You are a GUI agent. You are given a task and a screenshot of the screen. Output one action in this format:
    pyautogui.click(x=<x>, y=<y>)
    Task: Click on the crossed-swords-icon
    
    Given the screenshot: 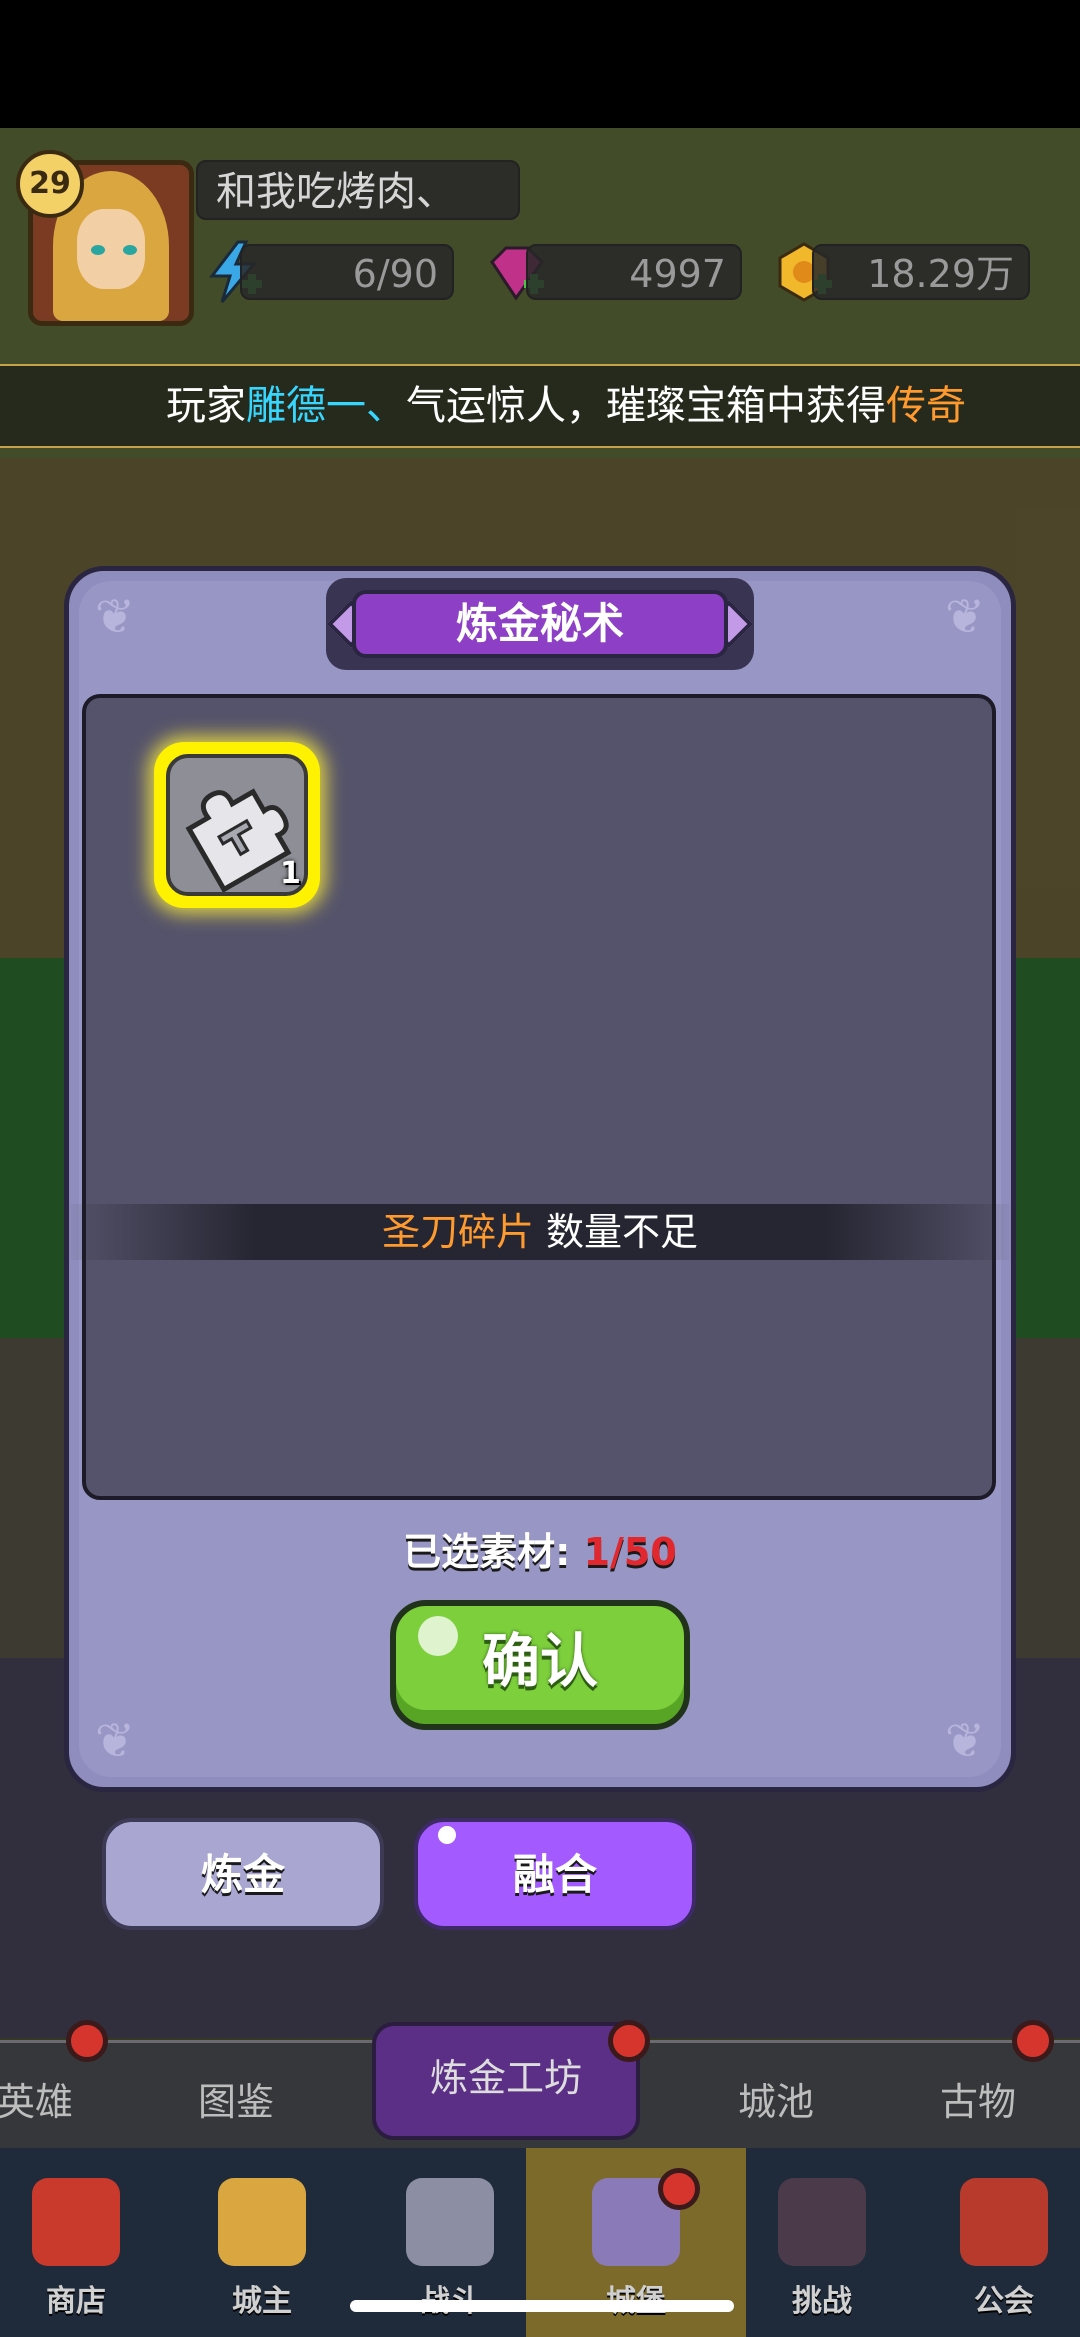 What is the action you would take?
    pyautogui.click(x=450, y=2222)
    